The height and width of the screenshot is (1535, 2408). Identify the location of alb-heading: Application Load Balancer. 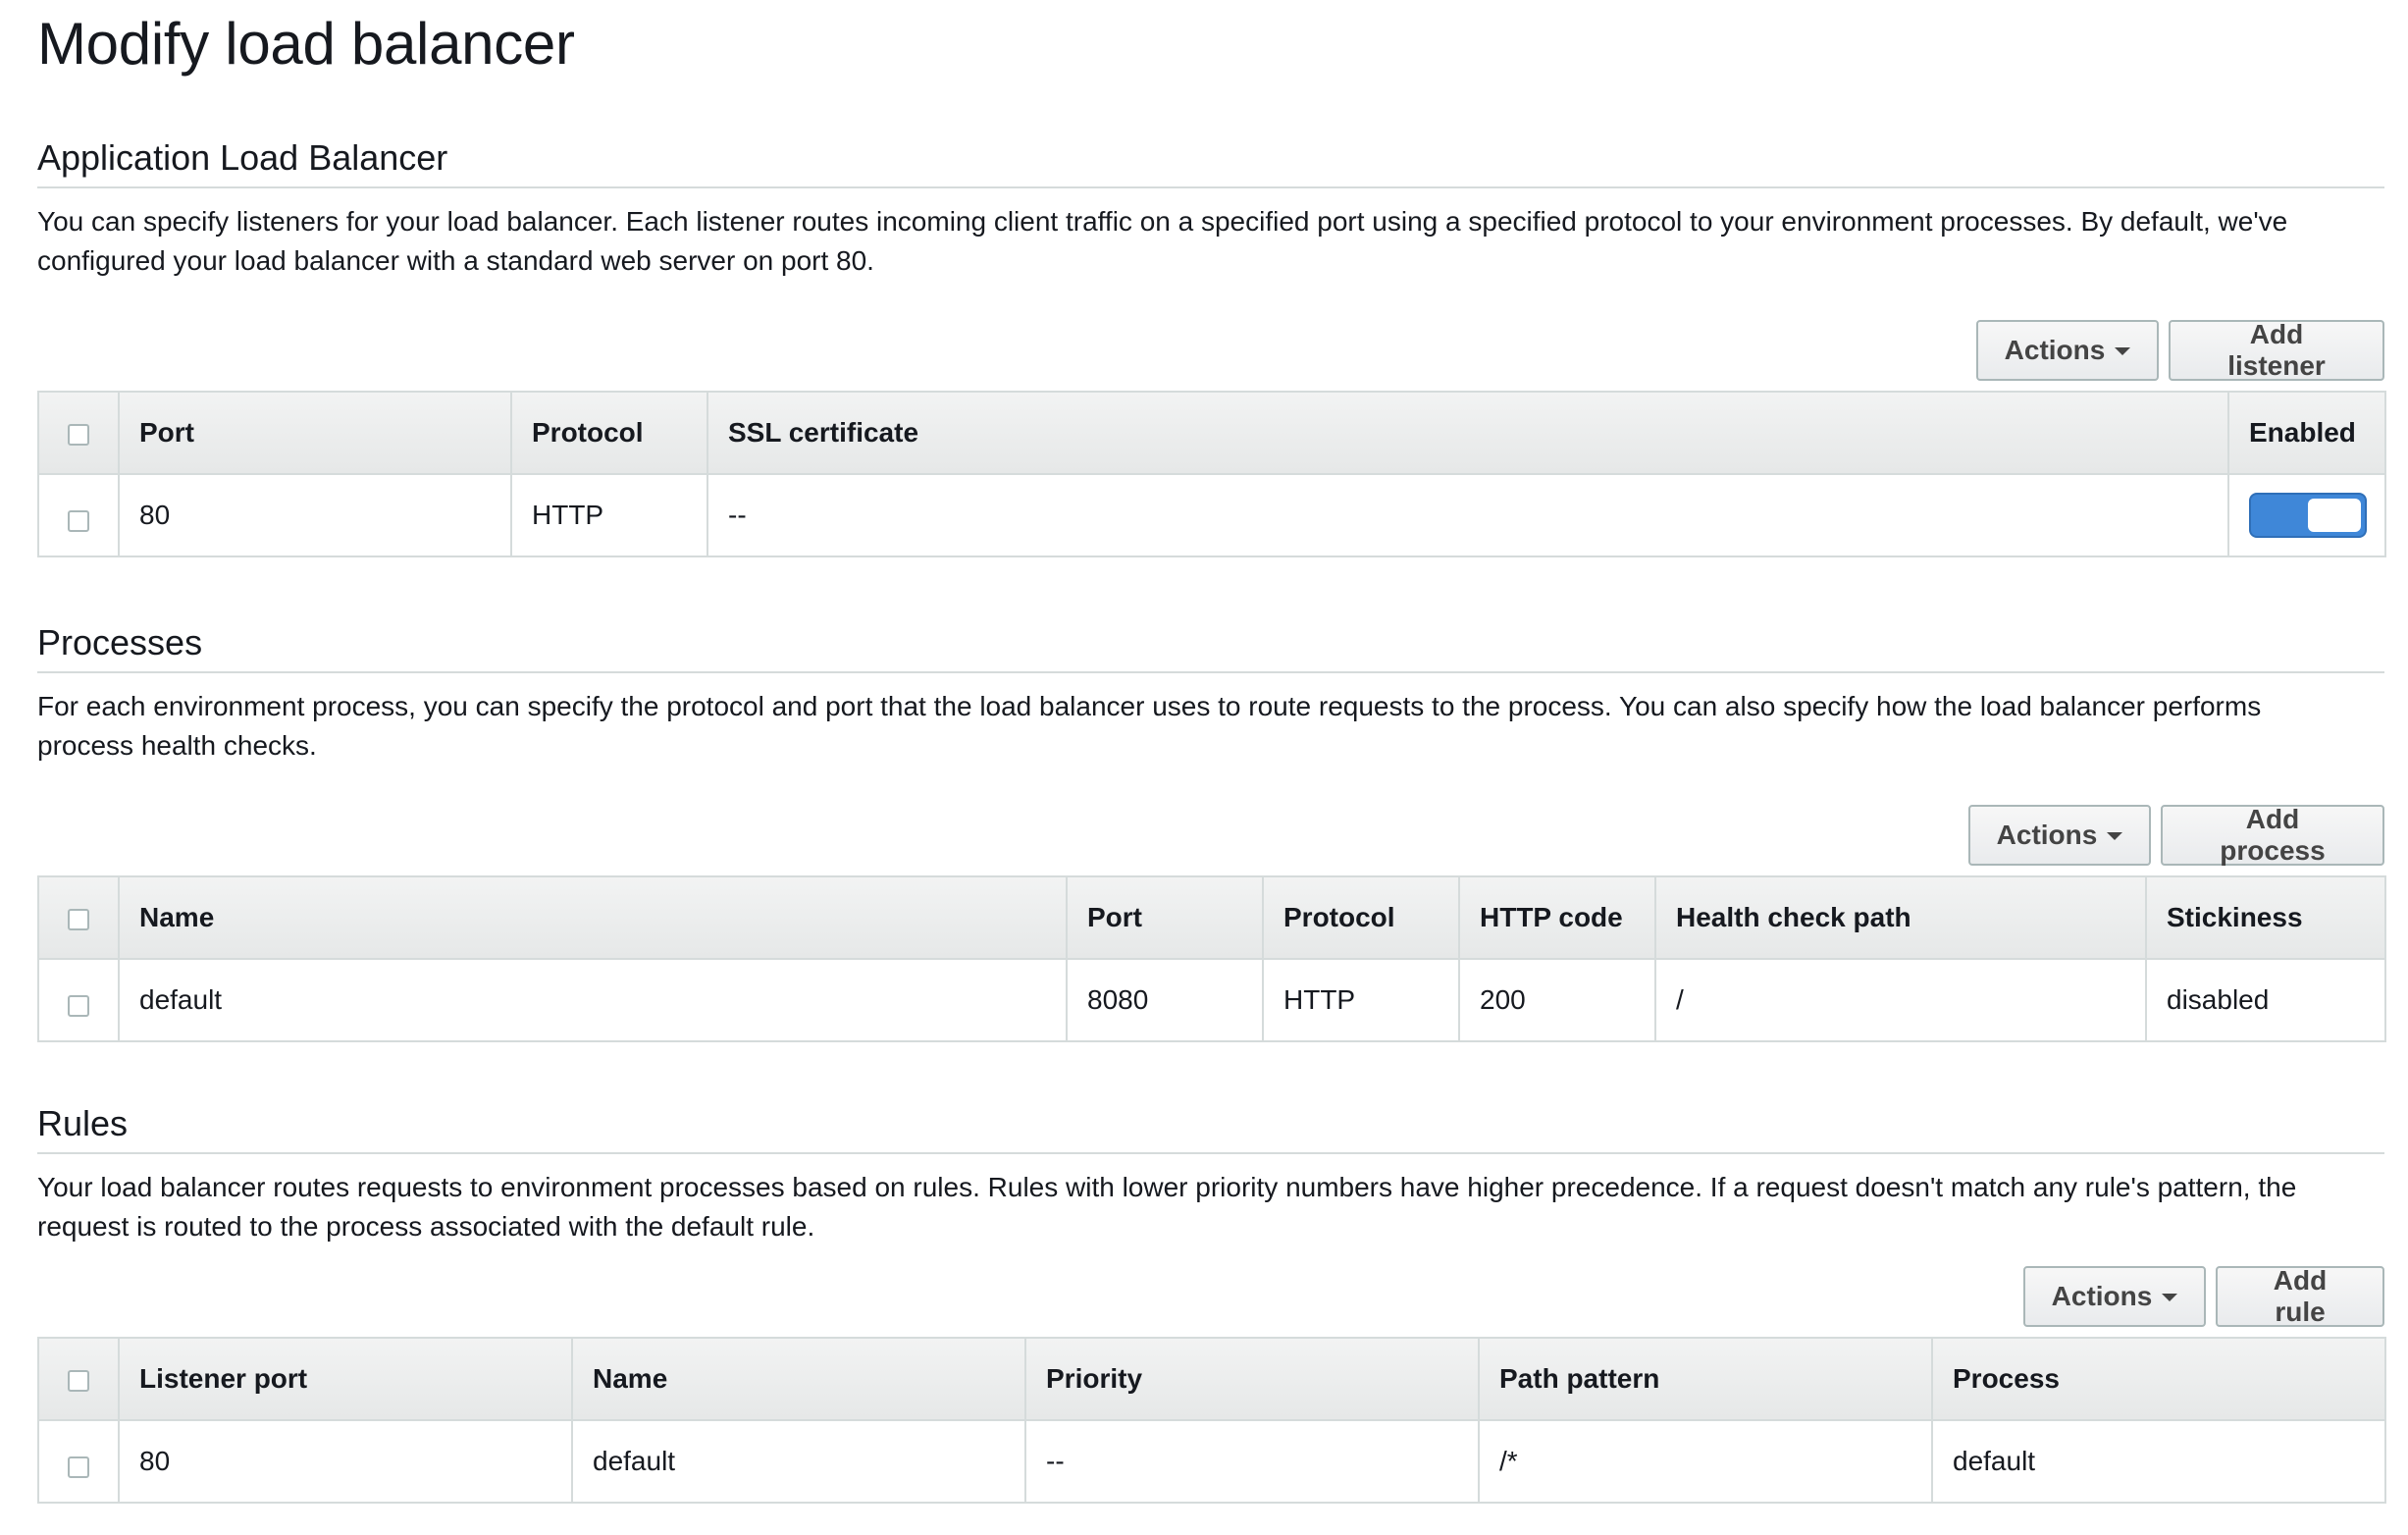
(1211, 162).